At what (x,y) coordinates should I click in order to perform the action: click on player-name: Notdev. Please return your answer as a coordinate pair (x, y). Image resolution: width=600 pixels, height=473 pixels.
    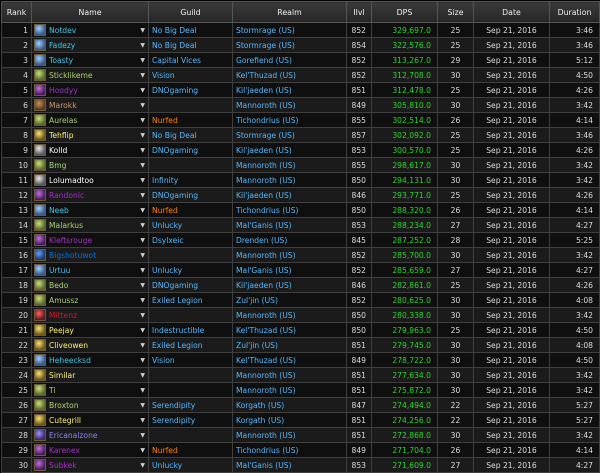
    Looking at the image, I should click on (93, 30).